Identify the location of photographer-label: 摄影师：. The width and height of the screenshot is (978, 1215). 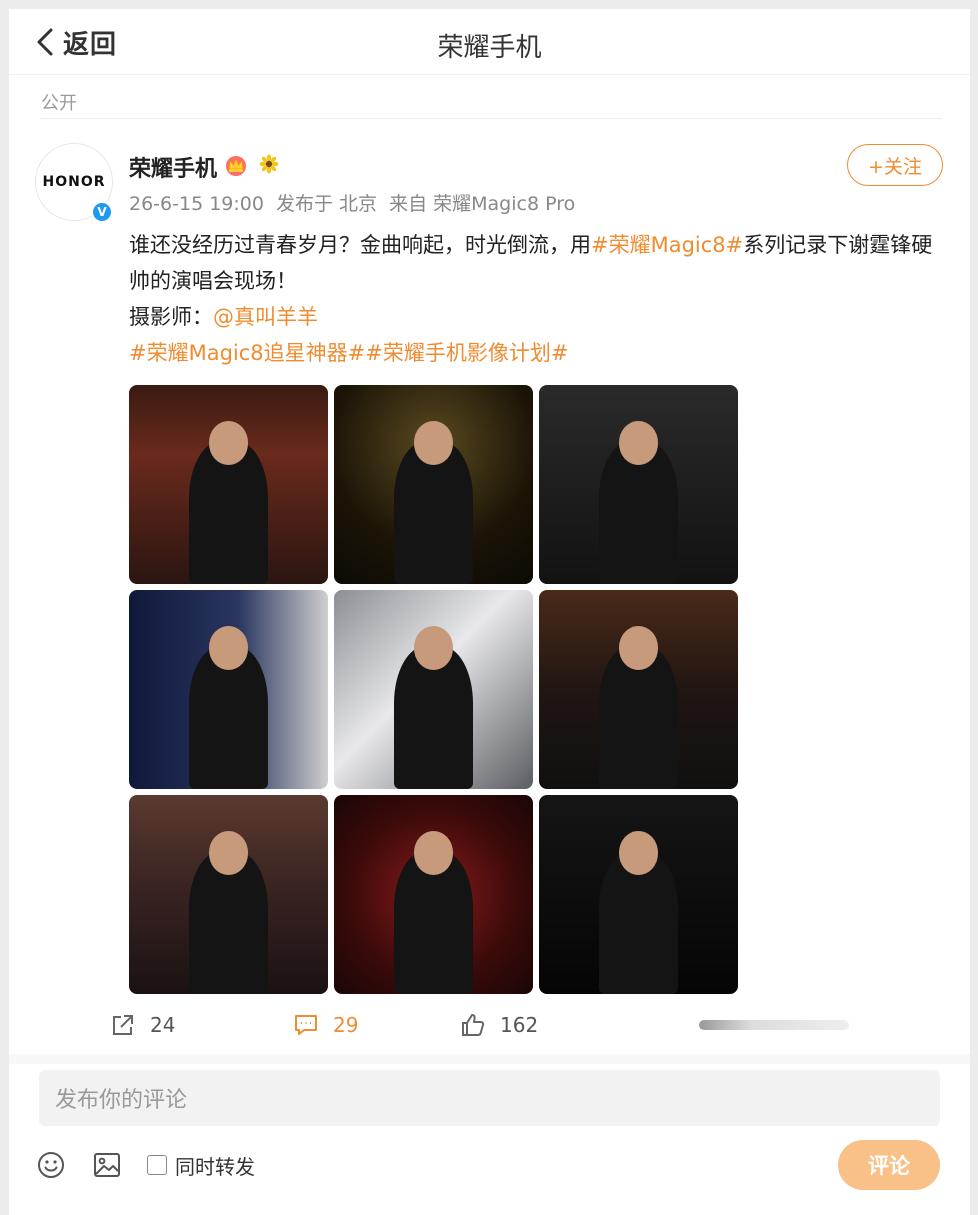
(171, 317).